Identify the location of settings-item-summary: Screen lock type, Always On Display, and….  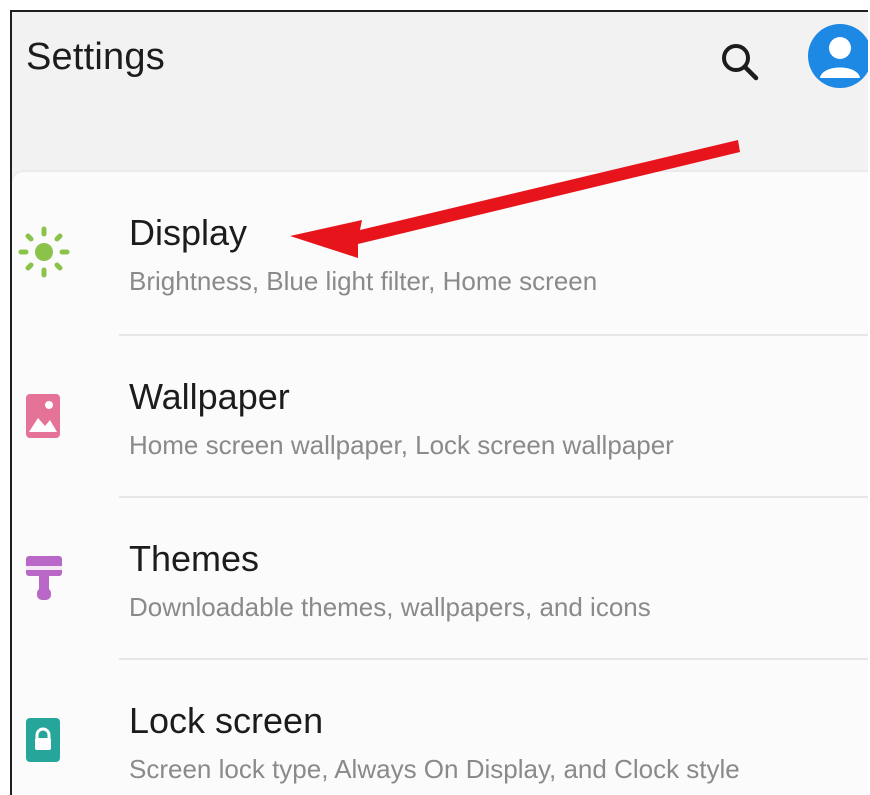
(434, 769).